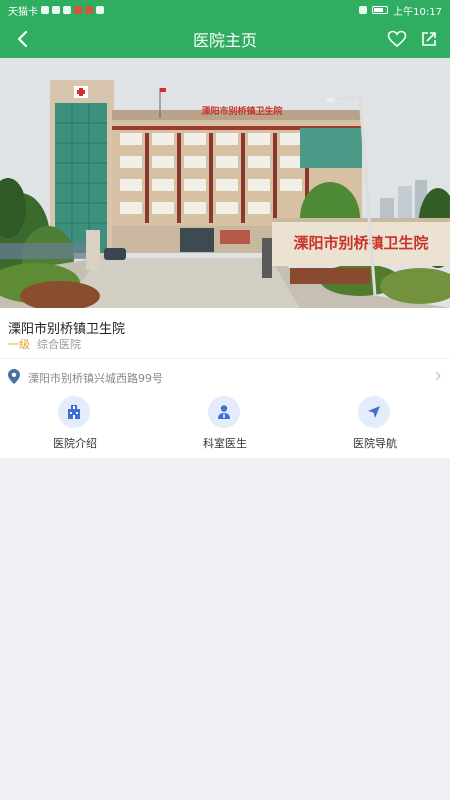 The image size is (450, 800). Describe the element at coordinates (375, 443) in the screenshot. I see `hospital-navigation-label: 医院导航` at that location.